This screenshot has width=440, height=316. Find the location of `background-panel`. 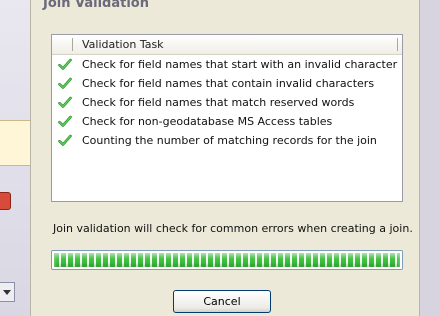

background-panel is located at coordinates (16, 143).